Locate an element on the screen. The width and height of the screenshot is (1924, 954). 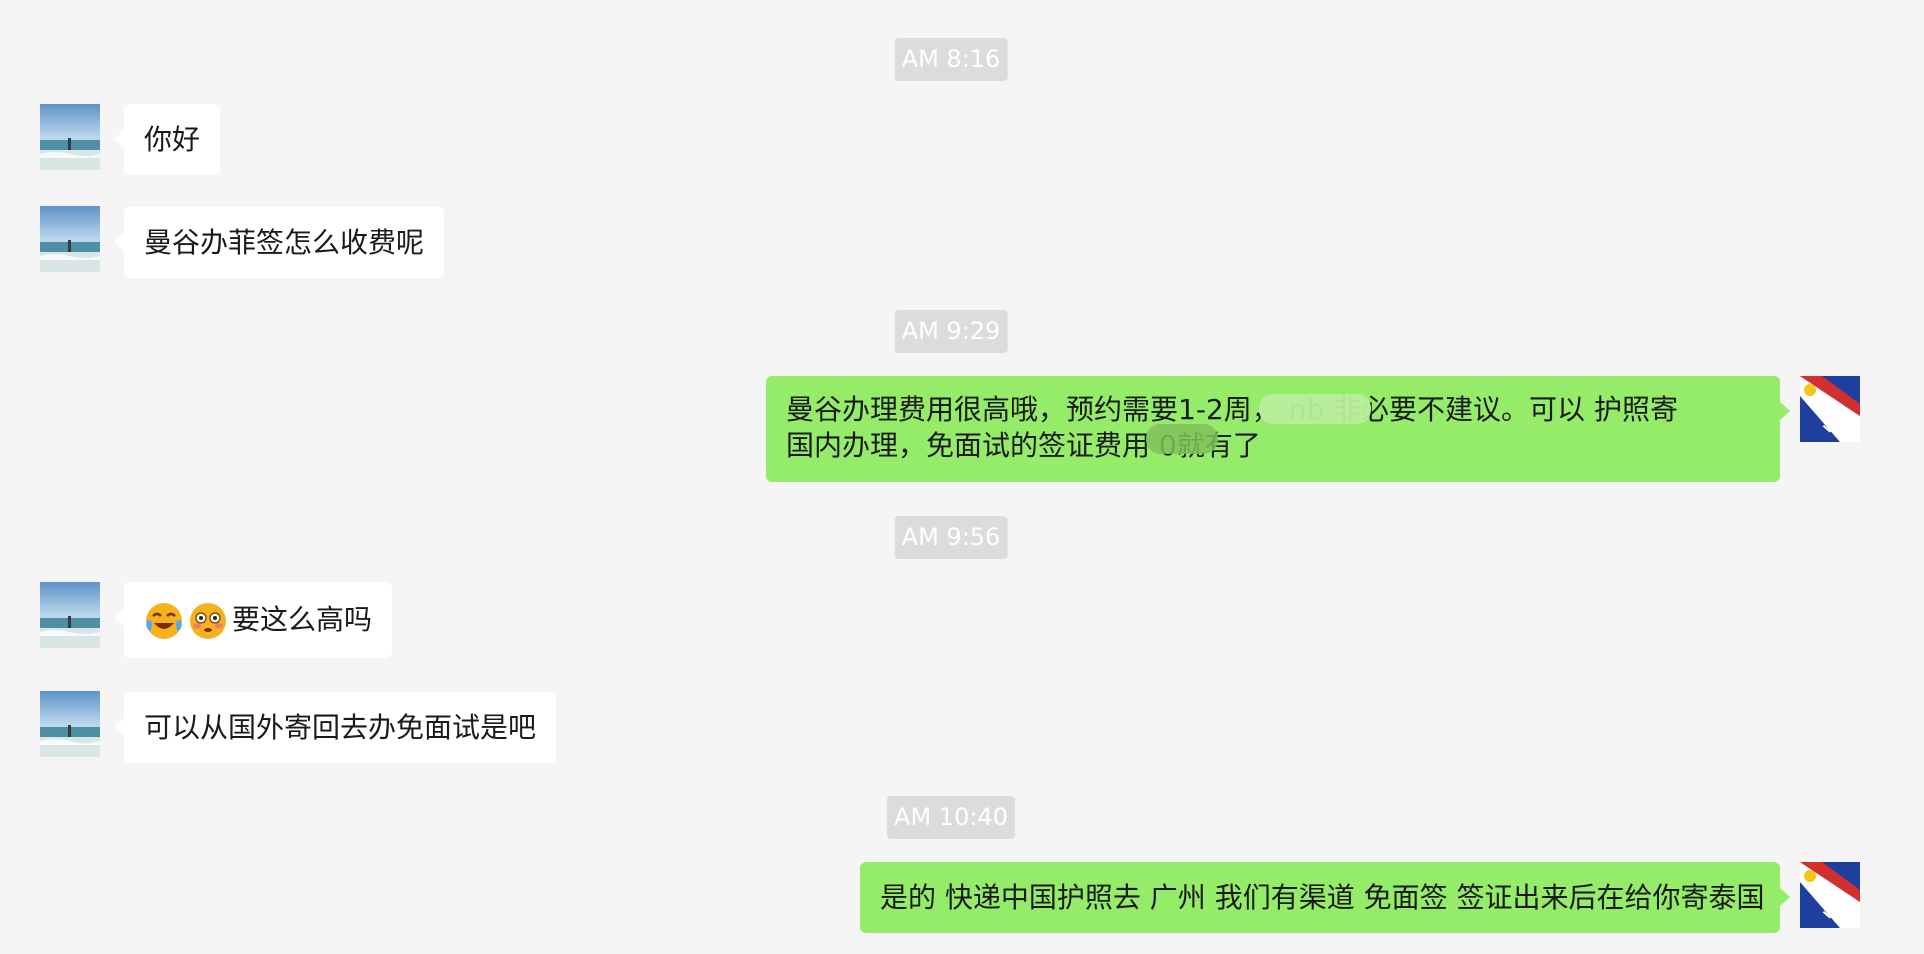
timestamp: AM 9:29 is located at coordinates (951, 331).